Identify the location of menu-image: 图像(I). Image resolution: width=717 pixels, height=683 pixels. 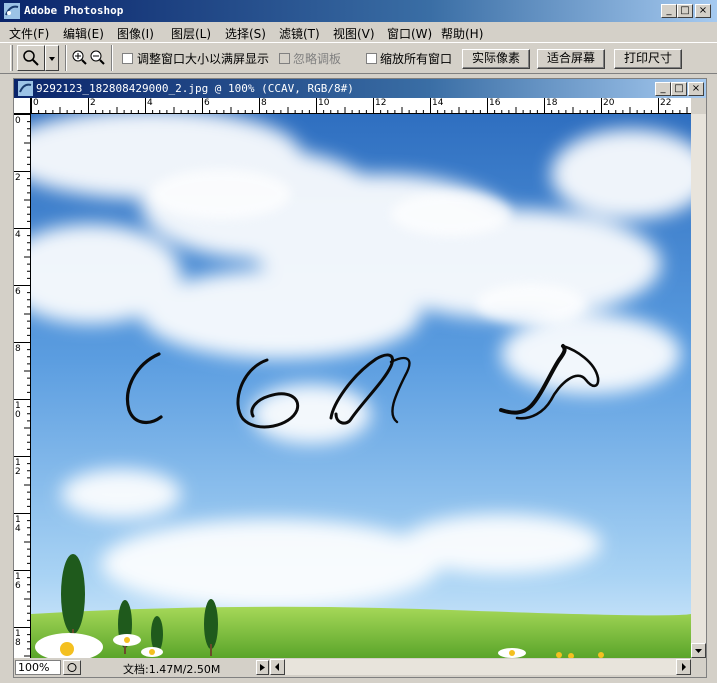
(135, 33).